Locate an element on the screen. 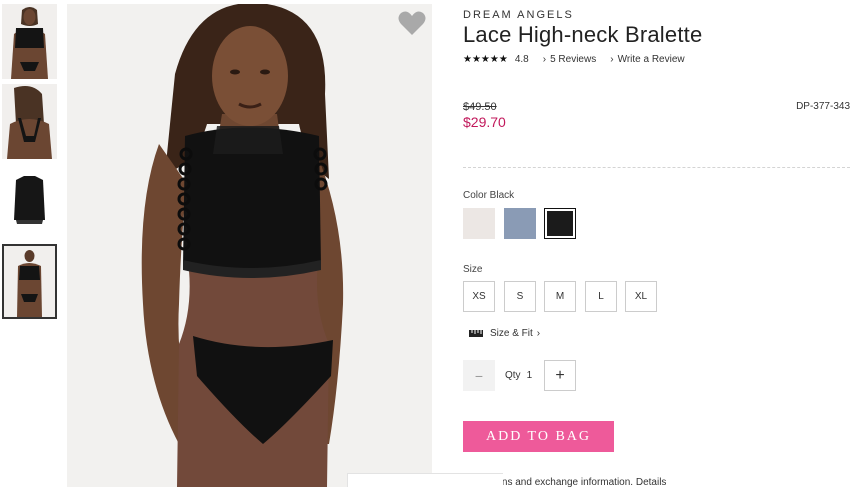 The height and width of the screenshot is (487, 852). size-fit-link: Size & Fit › is located at coordinates (504, 333).